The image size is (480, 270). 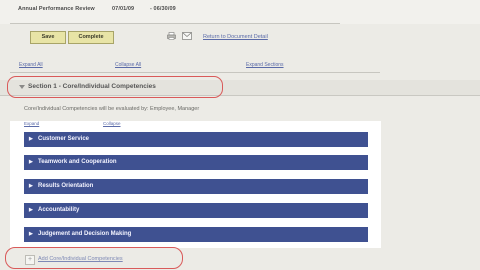 I want to click on competency-label: Accountability, so click(x=59, y=210).